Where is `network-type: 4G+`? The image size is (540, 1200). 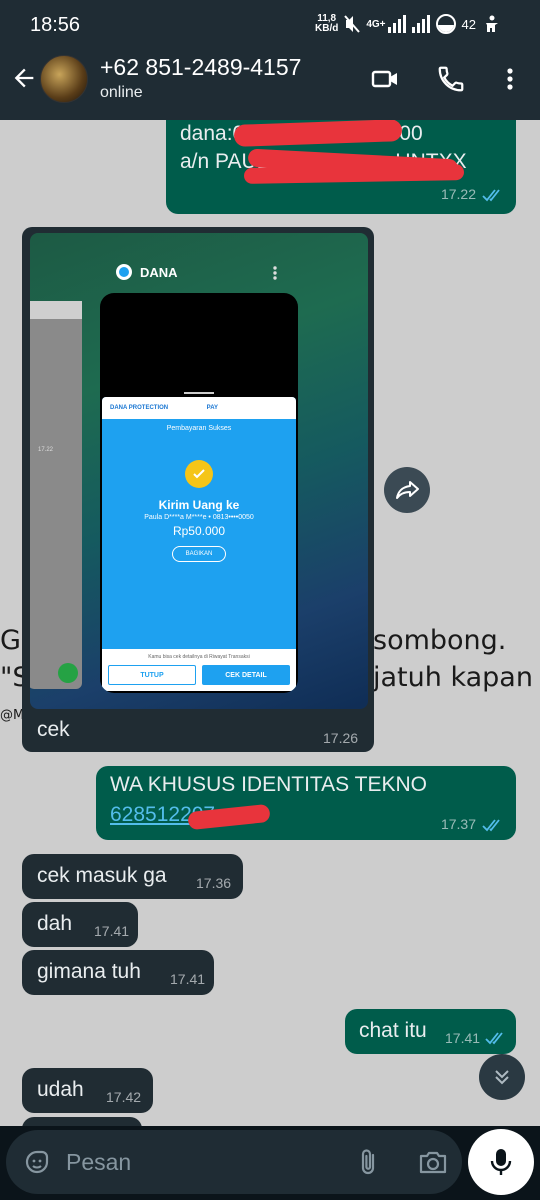 network-type: 4G+ is located at coordinates (376, 24).